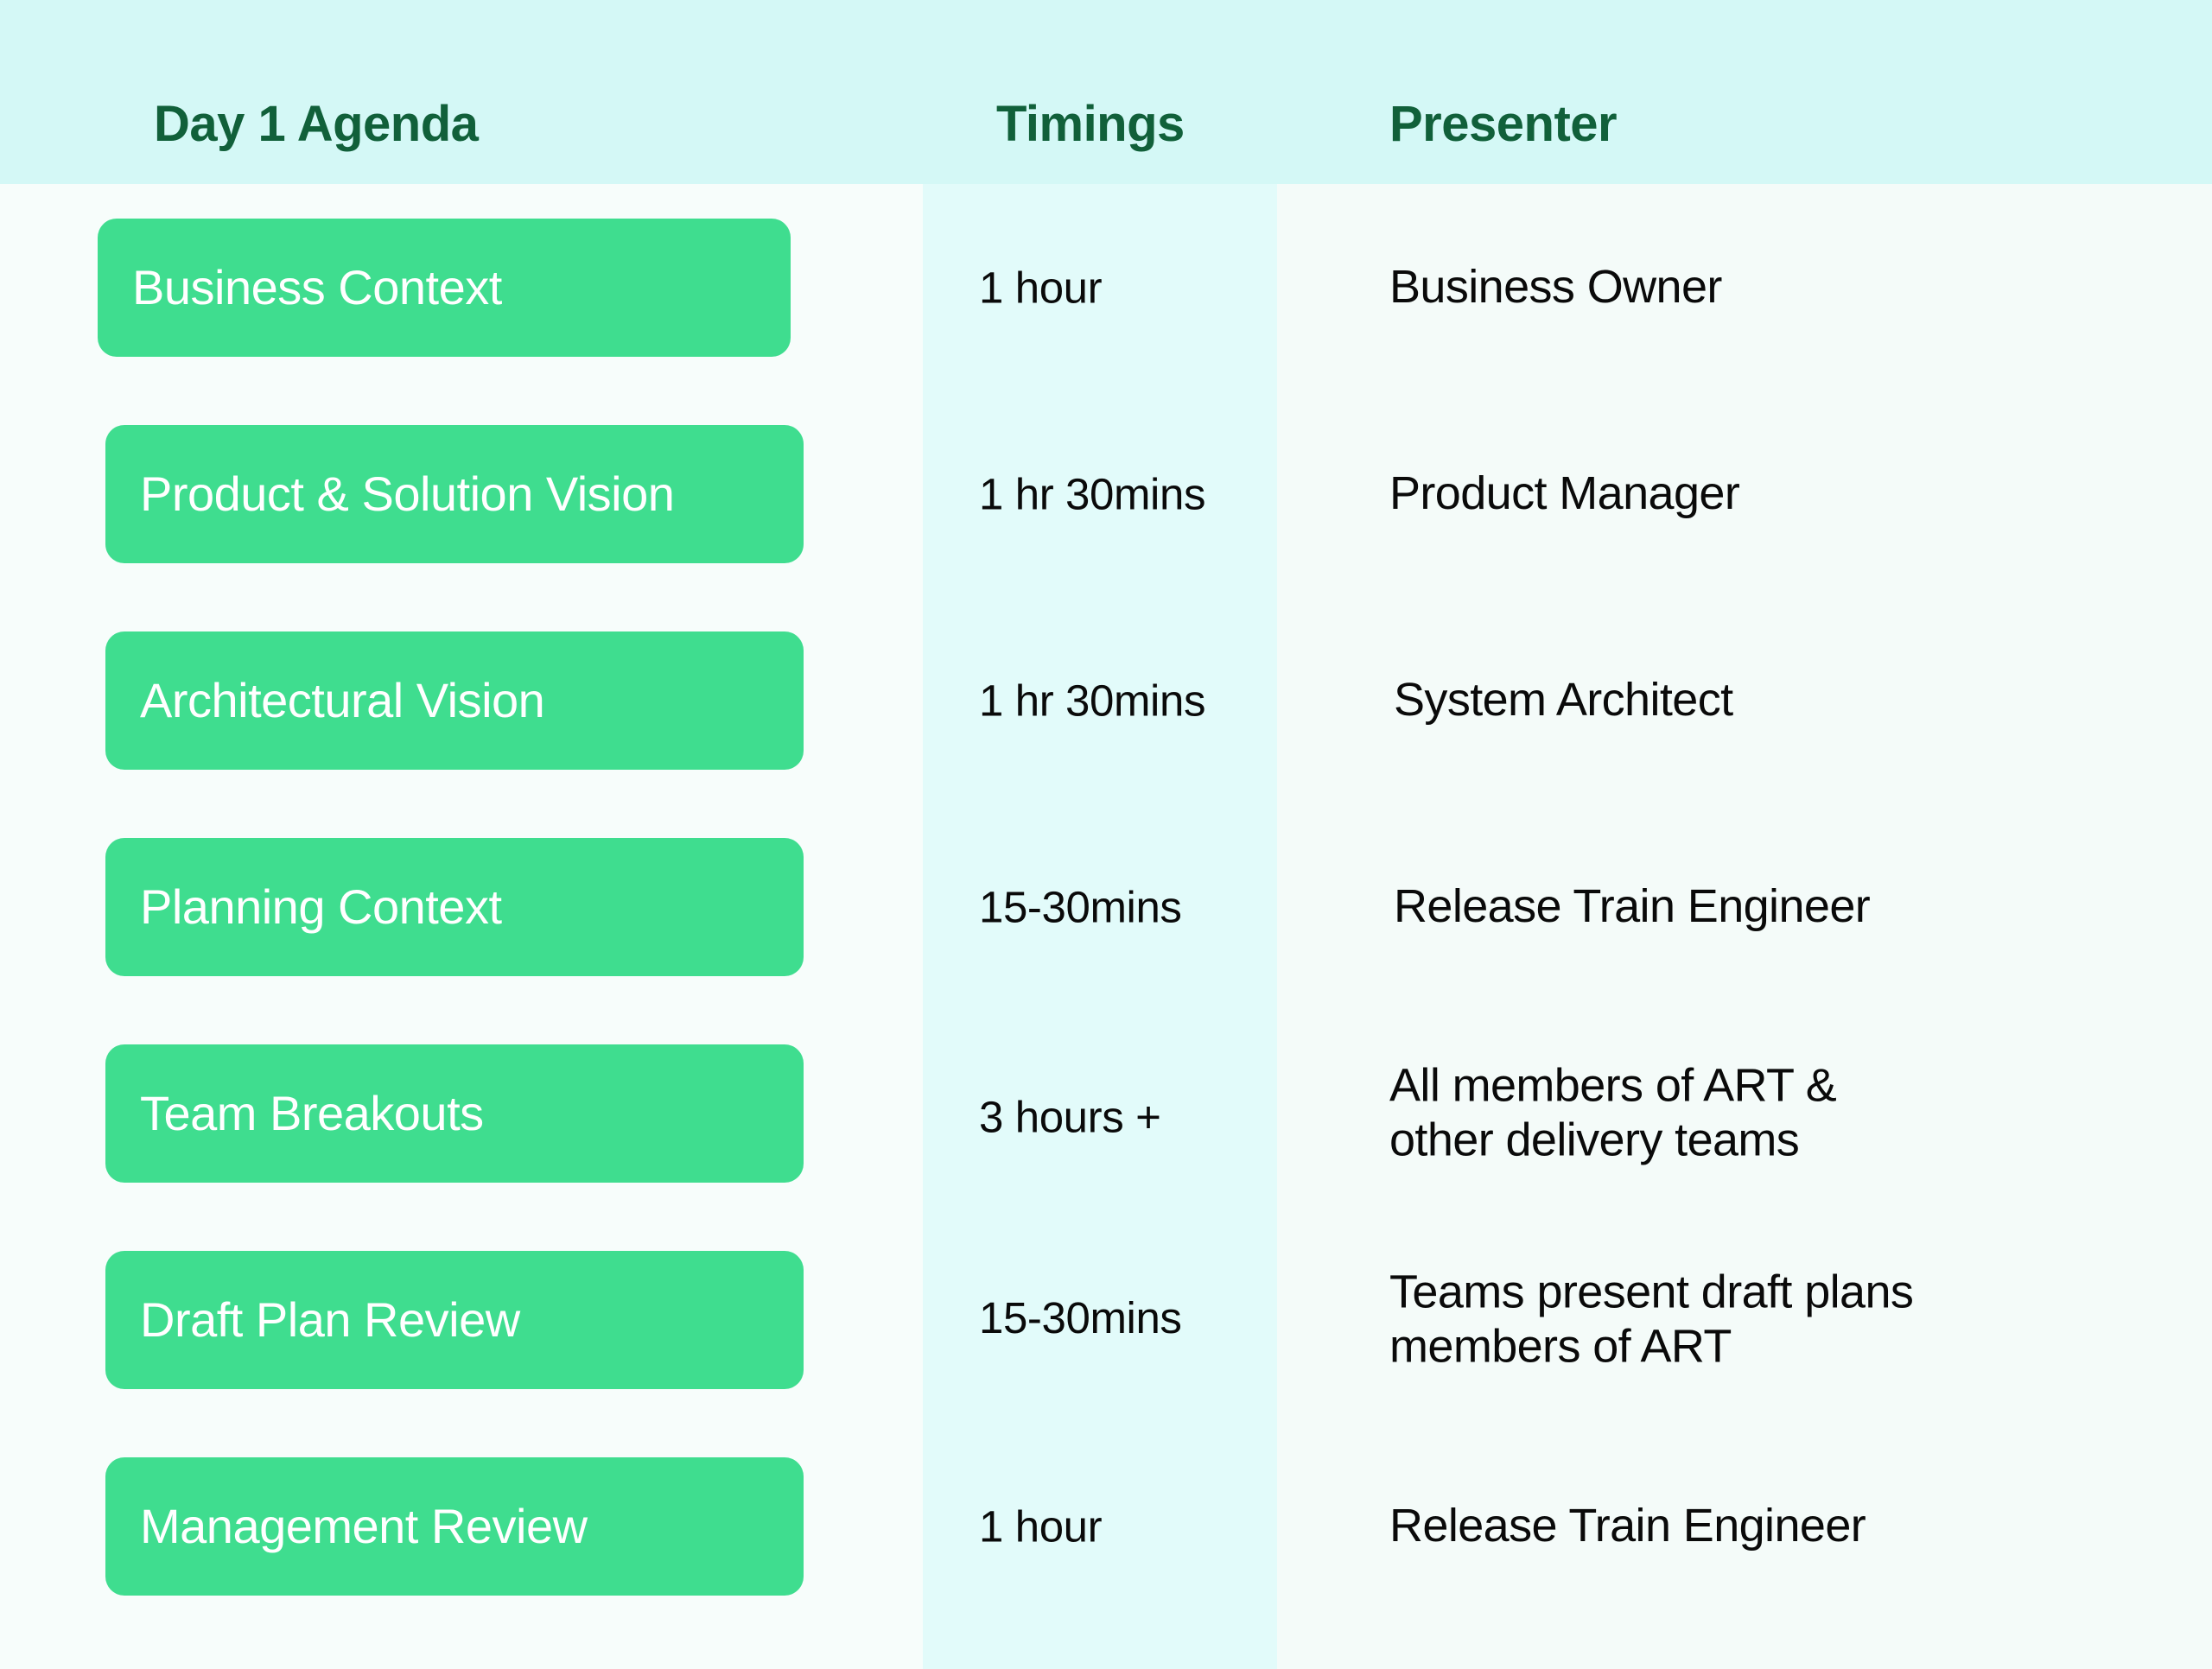 The image size is (2212, 1669). What do you see at coordinates (1594, 1140) in the screenshot?
I see `presenter-line-2: other delivery teams` at bounding box center [1594, 1140].